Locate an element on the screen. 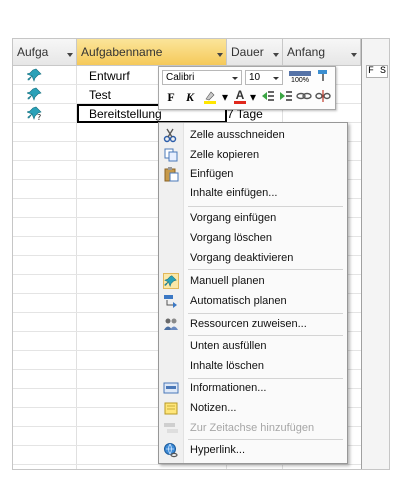 This screenshot has width=400, height=500. info-card-icon is located at coordinates (171, 388).